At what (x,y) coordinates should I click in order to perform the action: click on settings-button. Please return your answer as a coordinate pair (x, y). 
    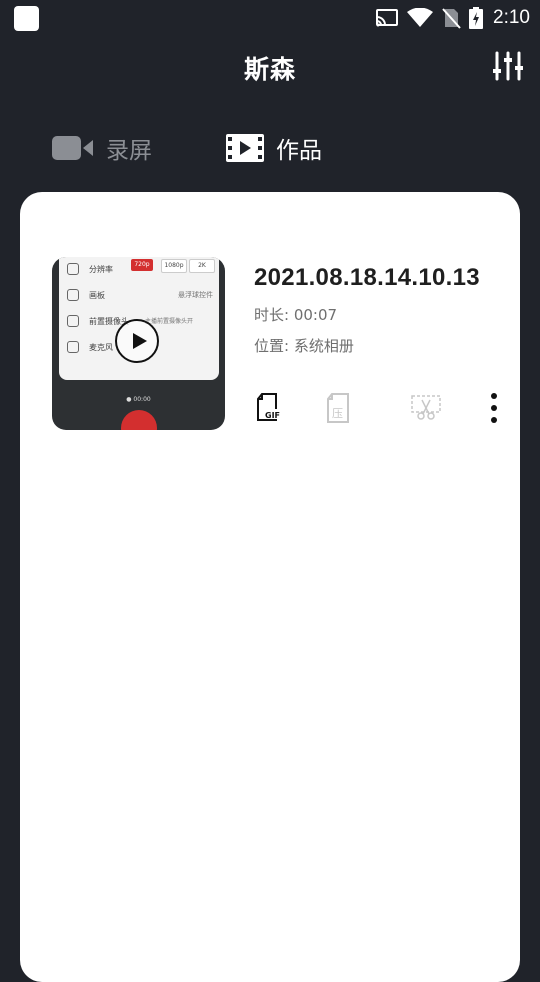
    Looking at the image, I should click on (508, 66).